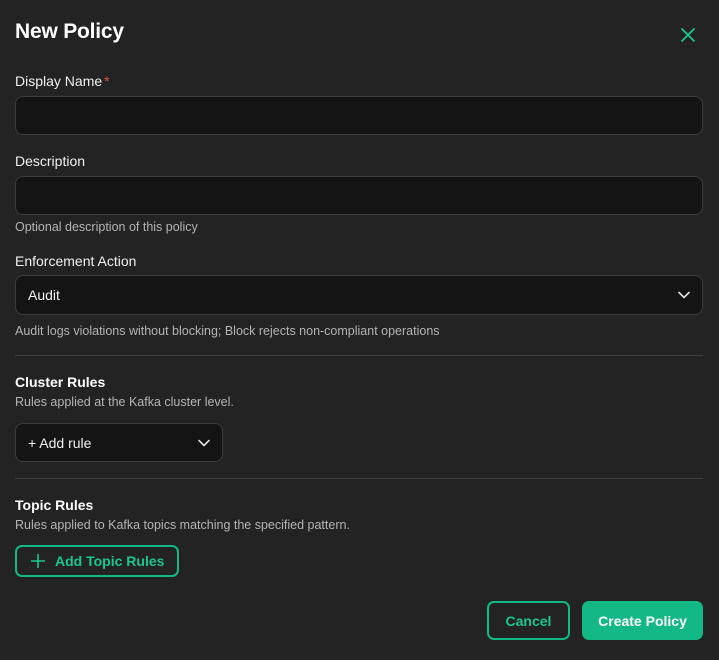 Image resolution: width=719 pixels, height=660 pixels. I want to click on close-button, so click(688, 35).